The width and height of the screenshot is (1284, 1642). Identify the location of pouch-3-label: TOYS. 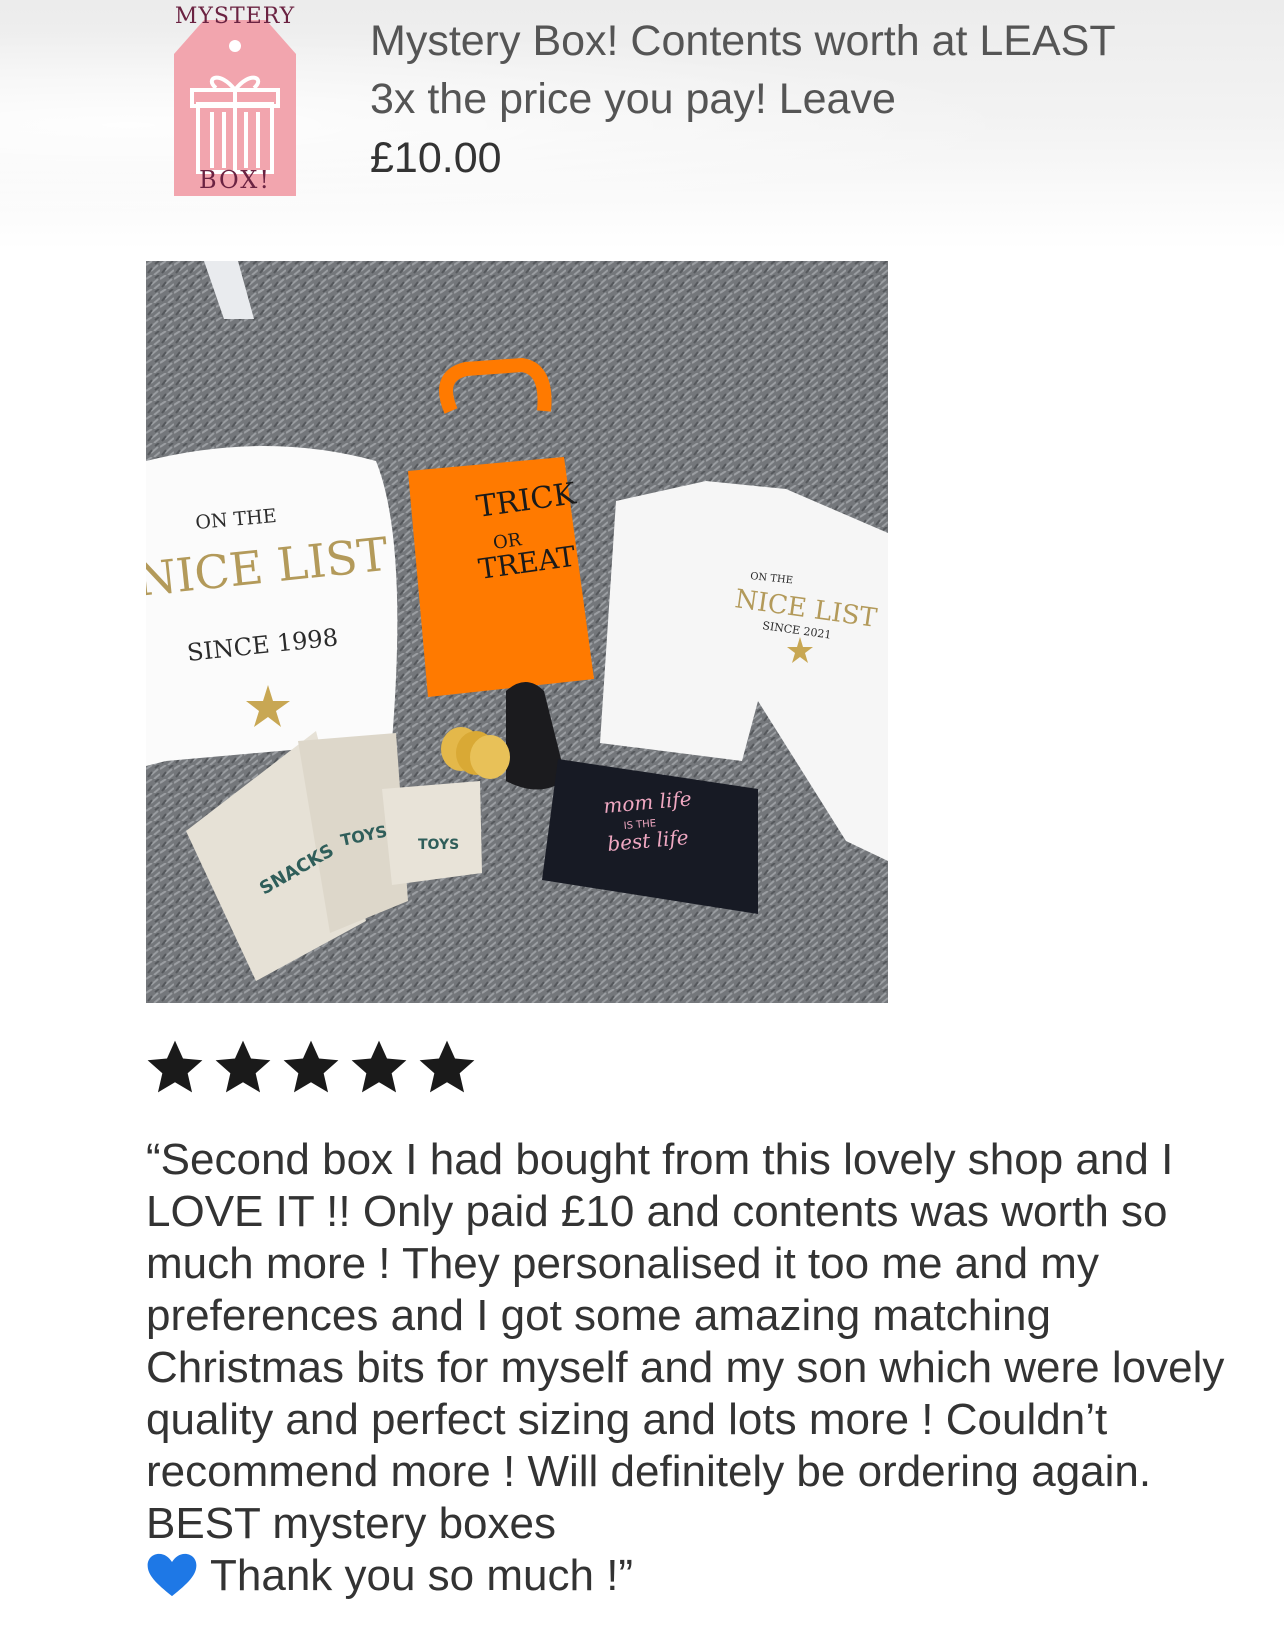
(438, 845).